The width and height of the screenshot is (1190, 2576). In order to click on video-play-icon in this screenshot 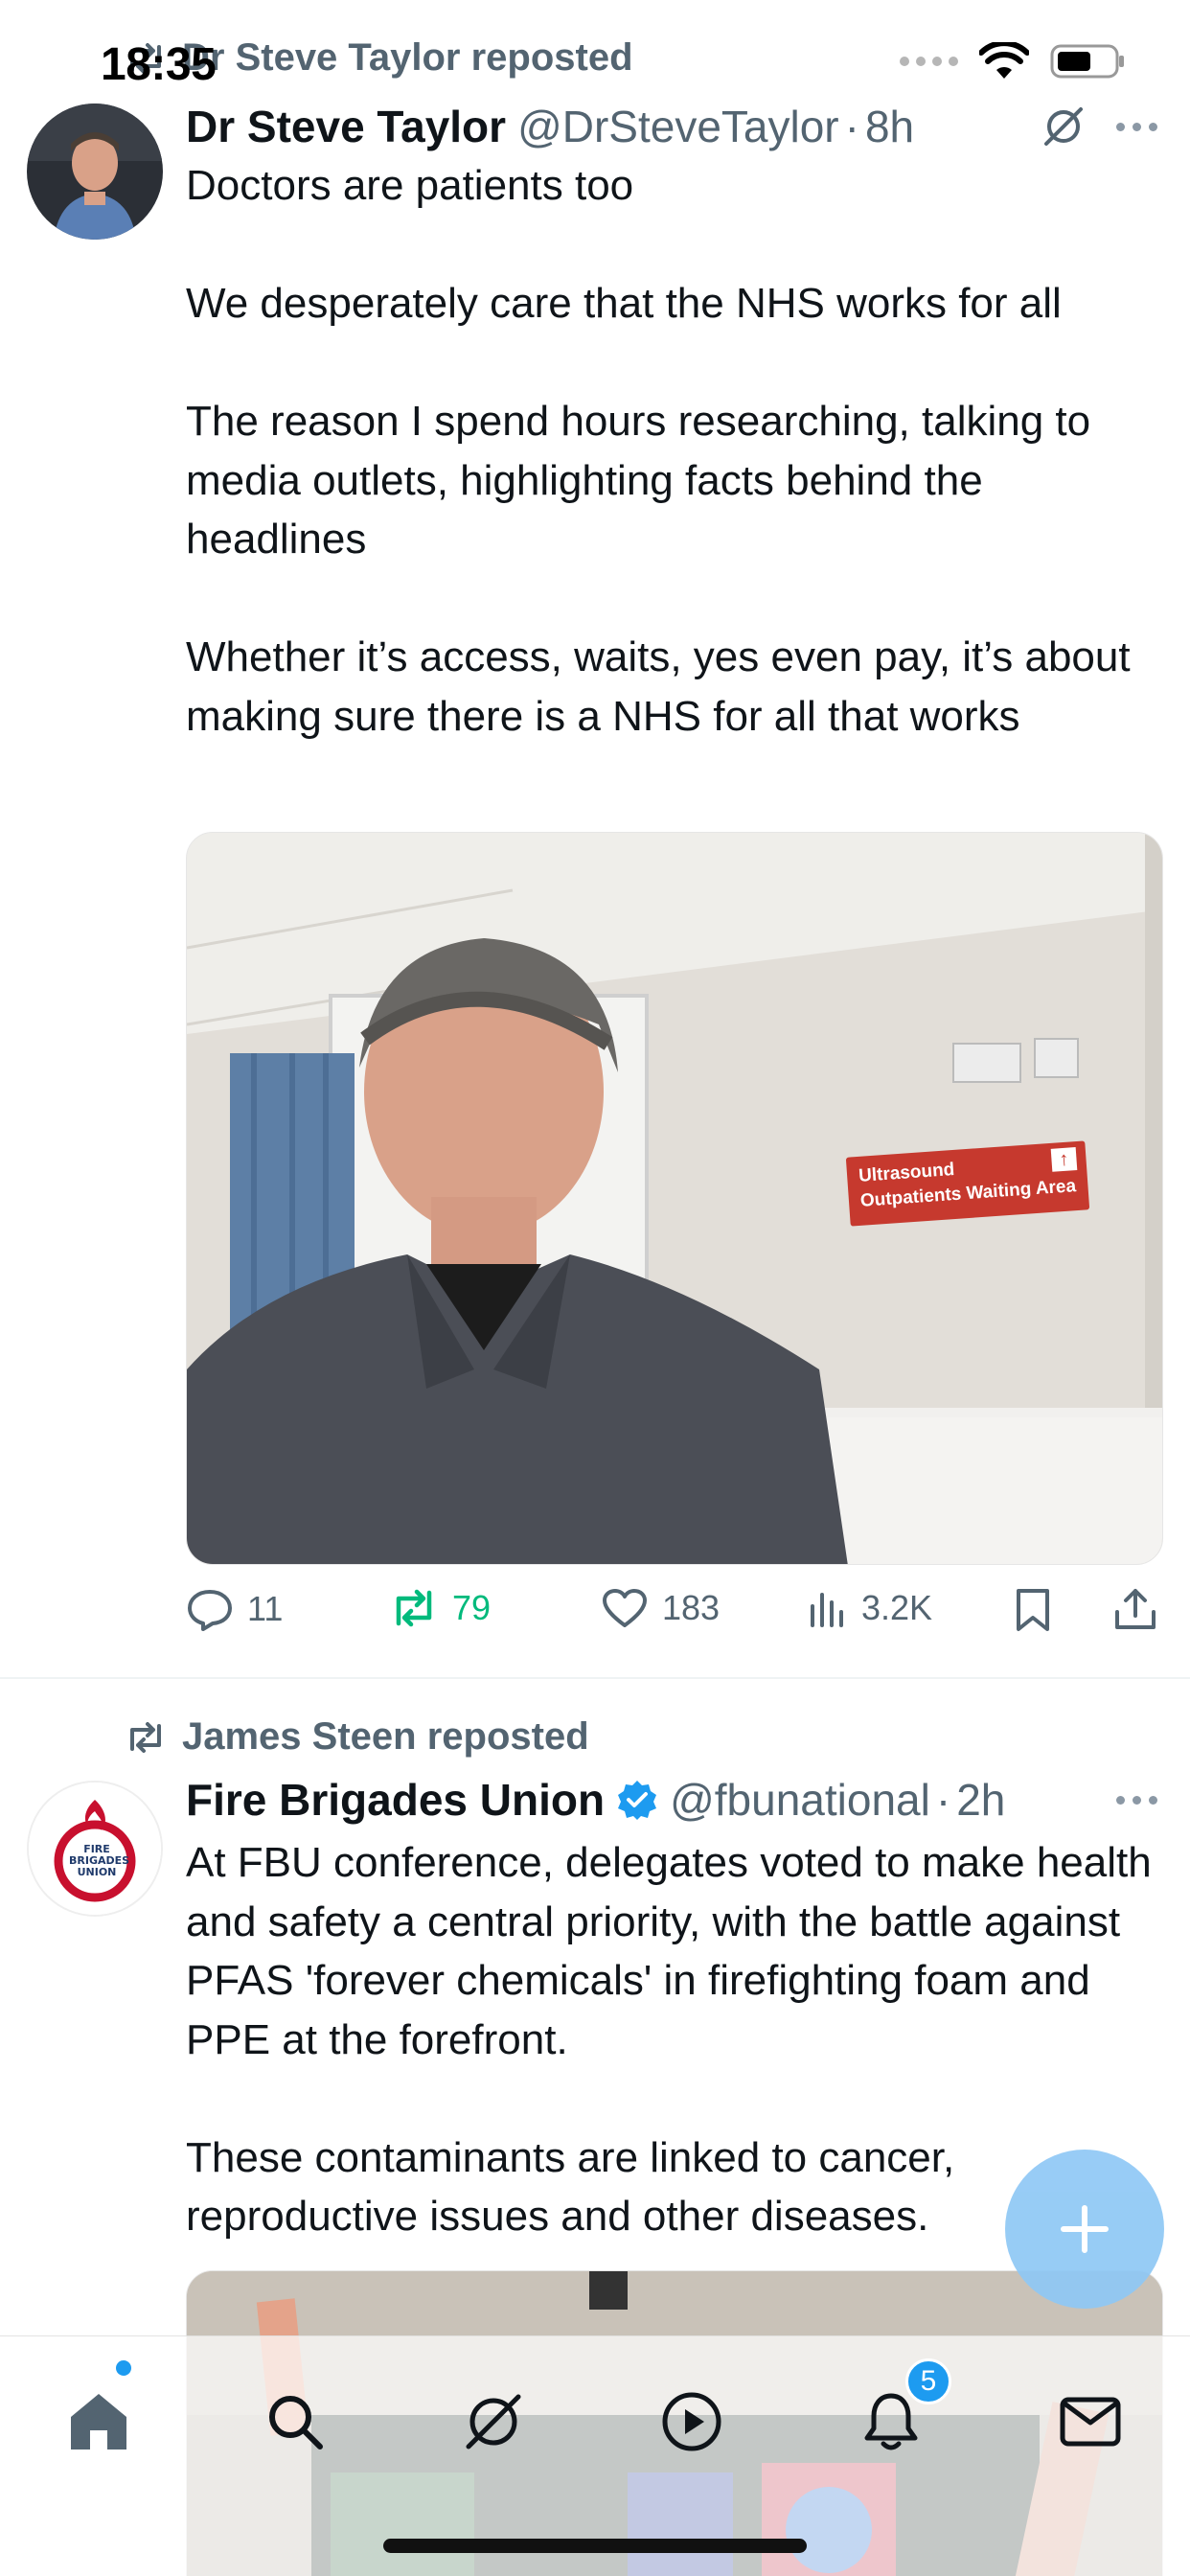, I will do `click(692, 2421)`.